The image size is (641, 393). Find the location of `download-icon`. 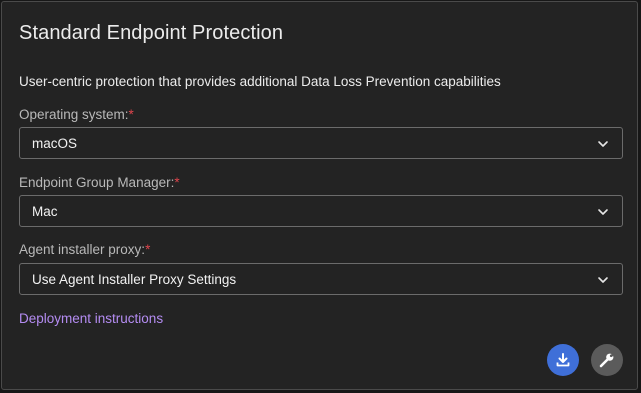

download-icon is located at coordinates (563, 360).